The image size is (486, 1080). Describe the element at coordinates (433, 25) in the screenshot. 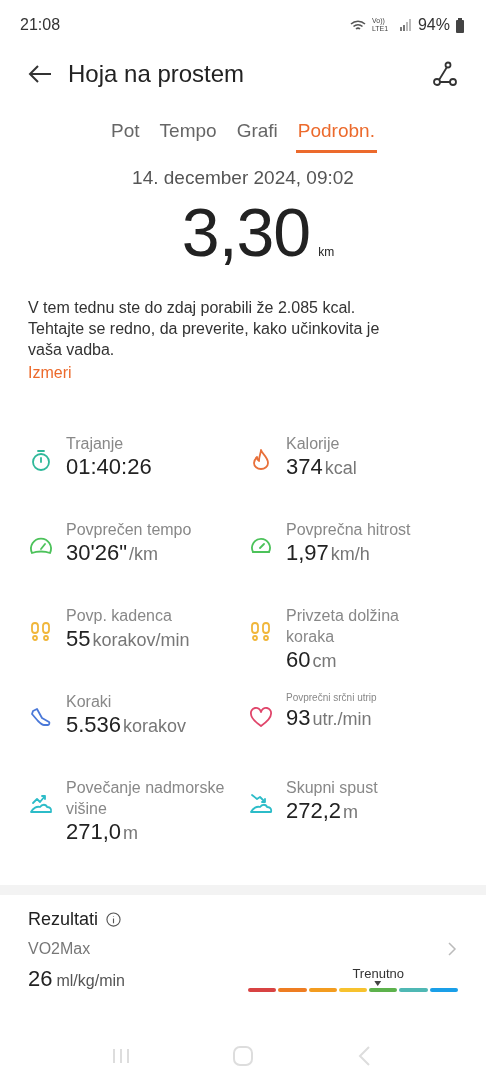

I see `battery-percent: 94%` at that location.